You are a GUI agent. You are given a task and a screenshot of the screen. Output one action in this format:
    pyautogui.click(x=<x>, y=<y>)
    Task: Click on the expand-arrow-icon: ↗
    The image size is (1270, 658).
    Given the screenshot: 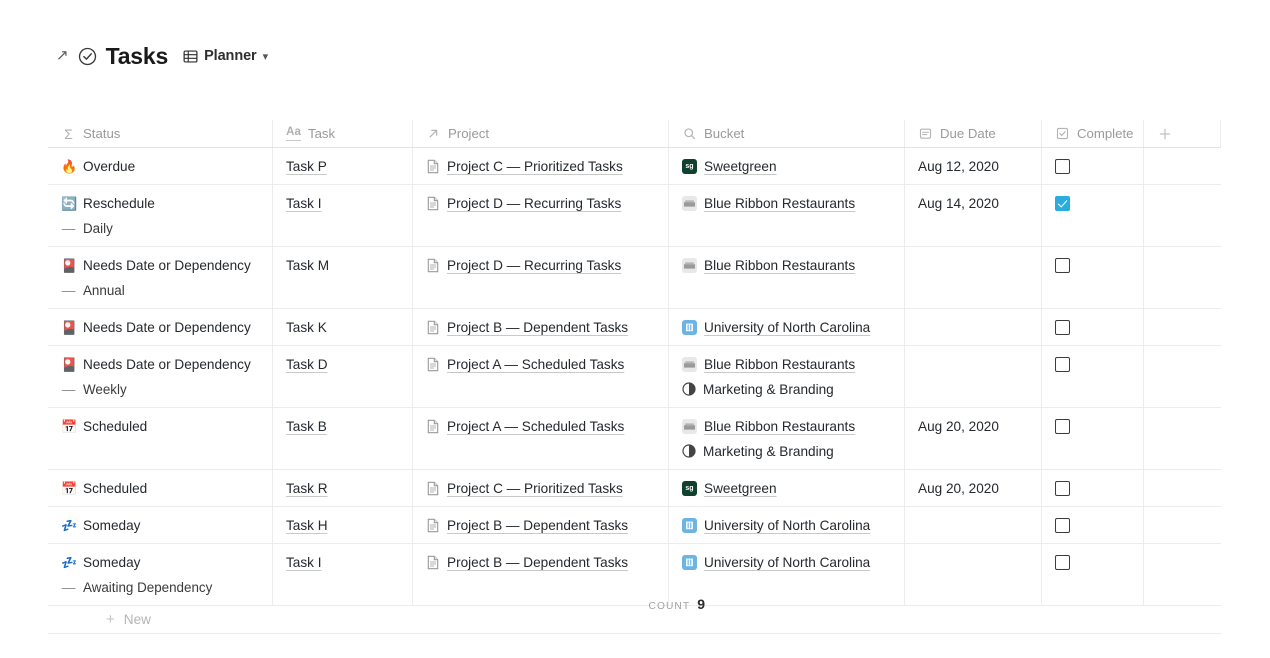 What is the action you would take?
    pyautogui.click(x=62, y=55)
    